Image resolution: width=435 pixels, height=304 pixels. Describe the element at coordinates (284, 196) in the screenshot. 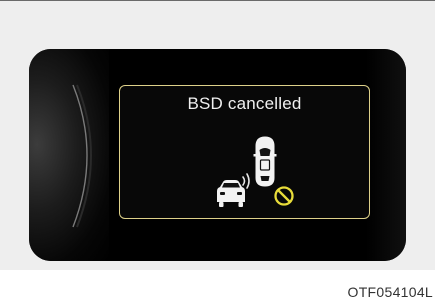

I see `prohibited-icon` at that location.